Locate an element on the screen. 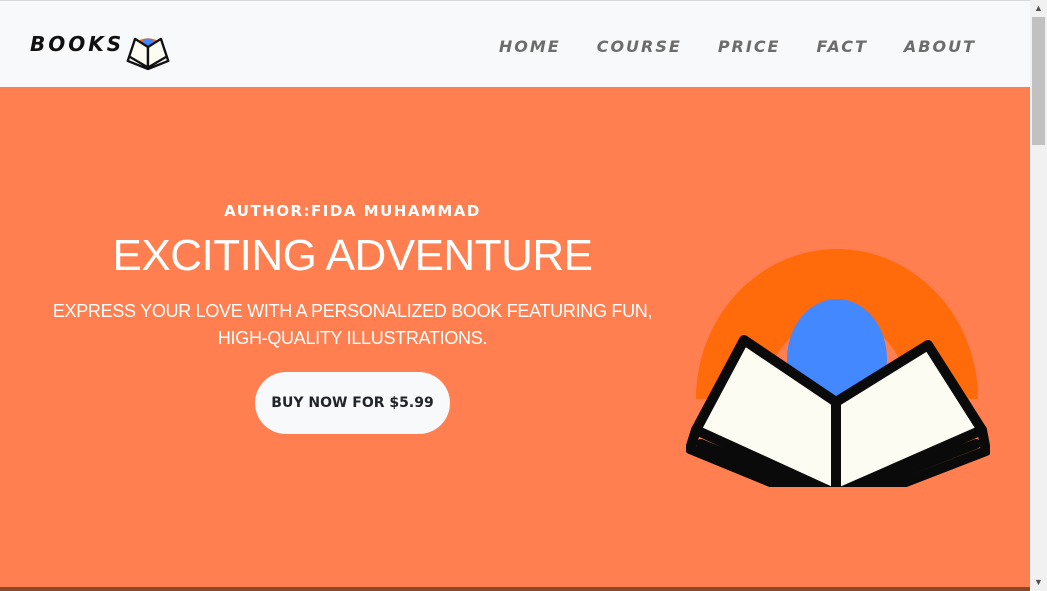 This screenshot has height=591, width=1047. hero-headline: EXCITING ADVENTURE is located at coordinates (352, 255).